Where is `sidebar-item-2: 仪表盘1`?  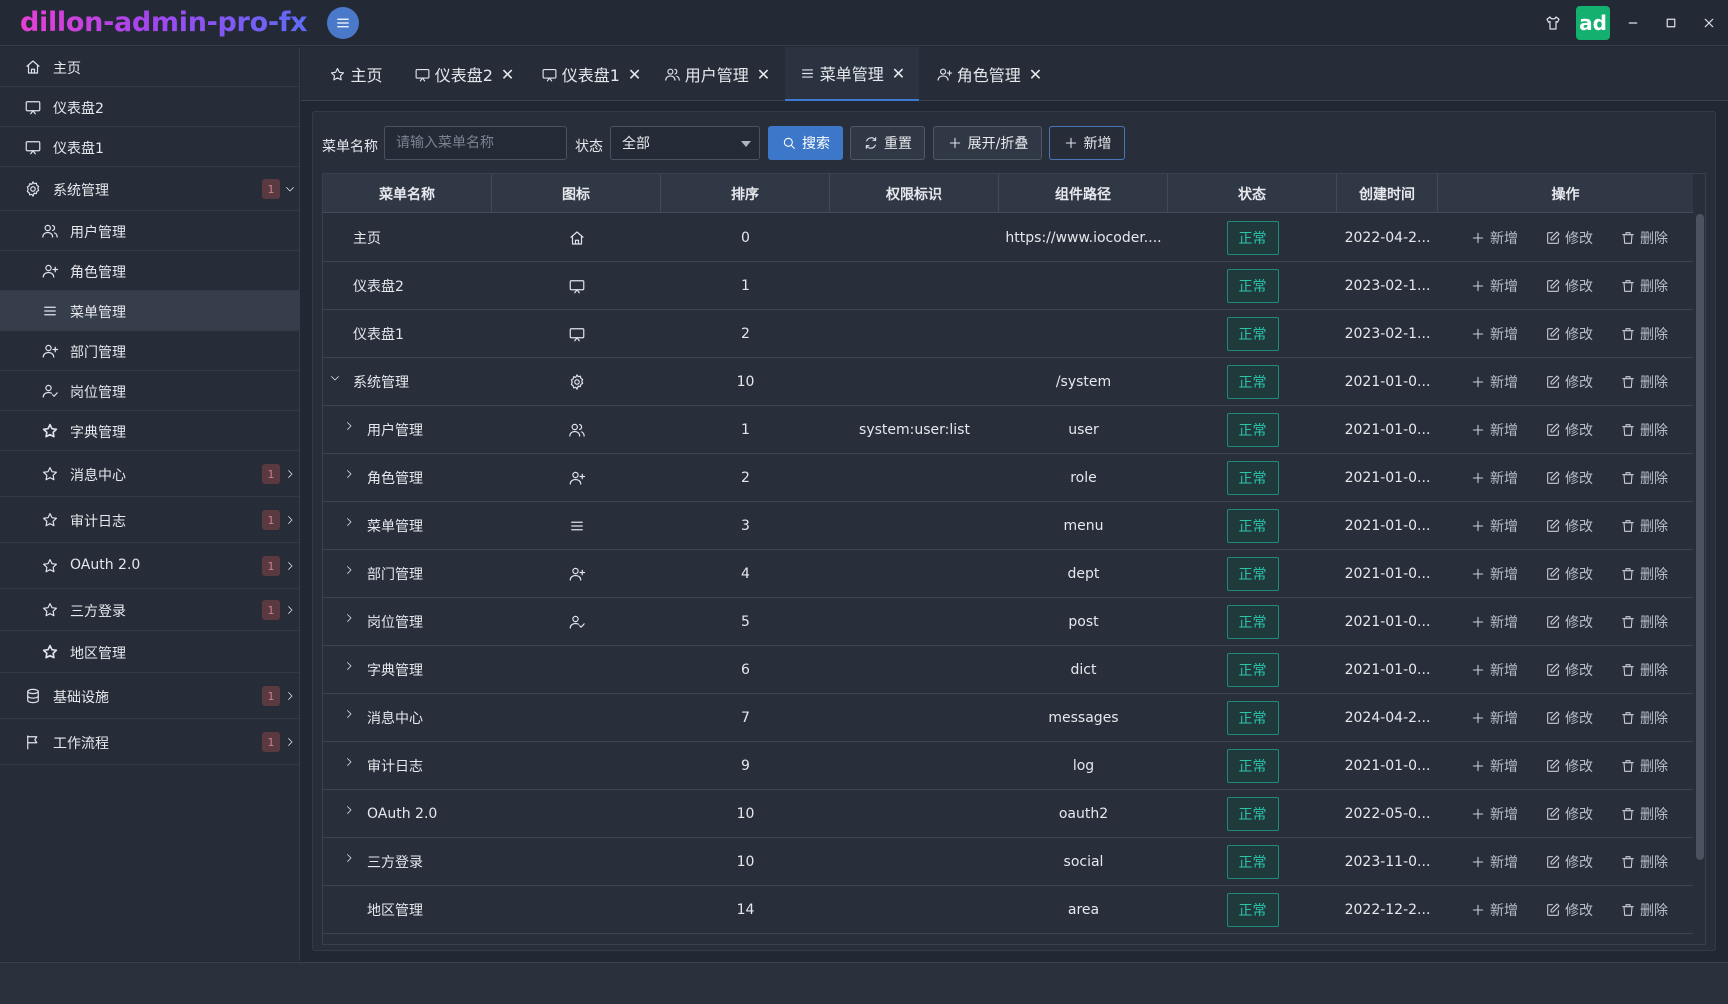
sidebar-item-2: 仪表盘1 is located at coordinates (150, 147).